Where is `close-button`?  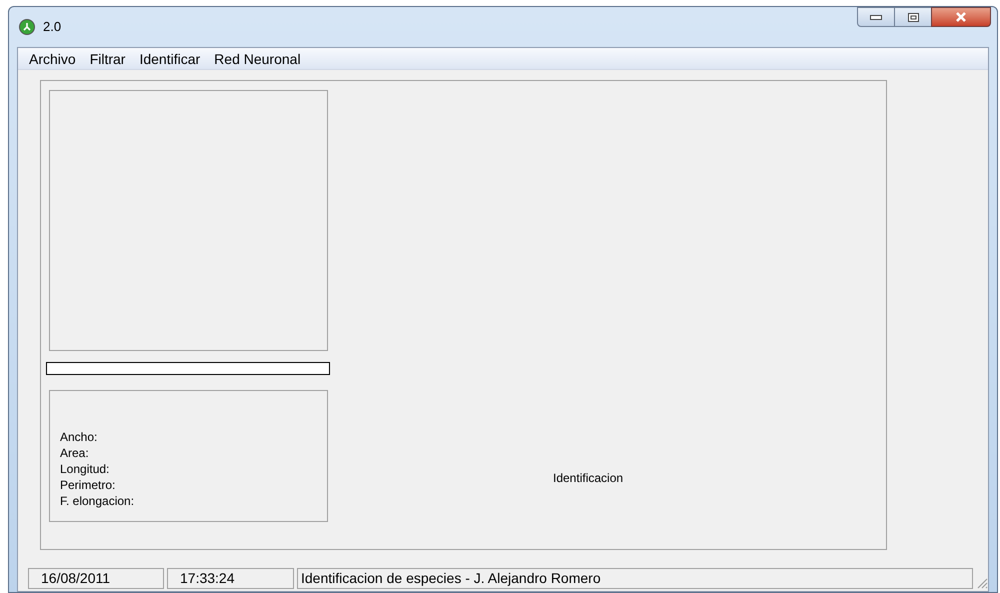
close-button is located at coordinates (961, 17).